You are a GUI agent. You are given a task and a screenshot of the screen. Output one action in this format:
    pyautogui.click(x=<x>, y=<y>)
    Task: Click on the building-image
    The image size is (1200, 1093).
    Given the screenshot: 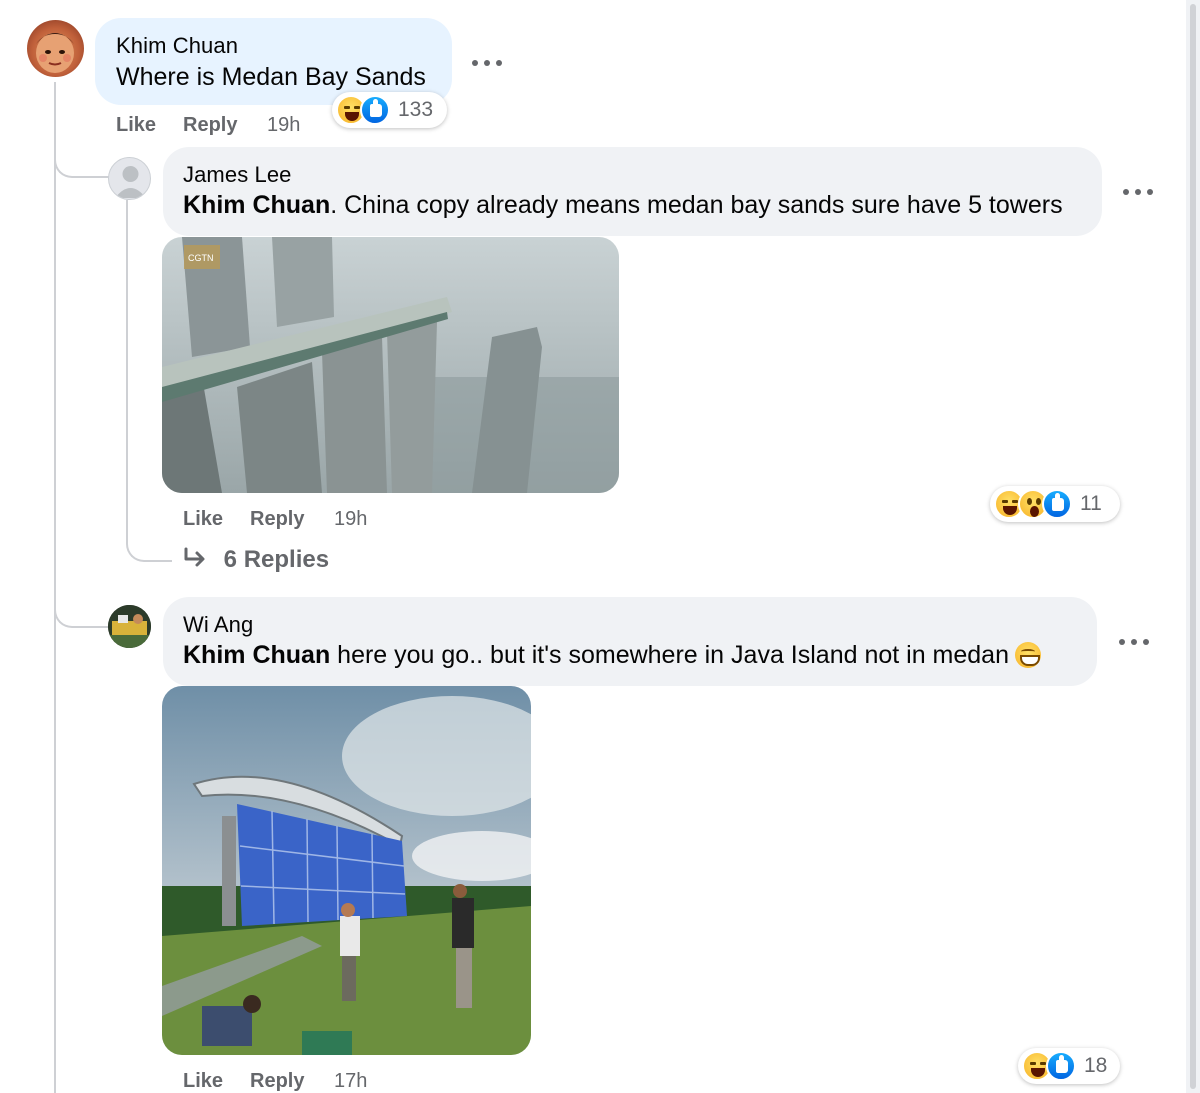 What is the action you would take?
    pyautogui.click(x=346, y=870)
    